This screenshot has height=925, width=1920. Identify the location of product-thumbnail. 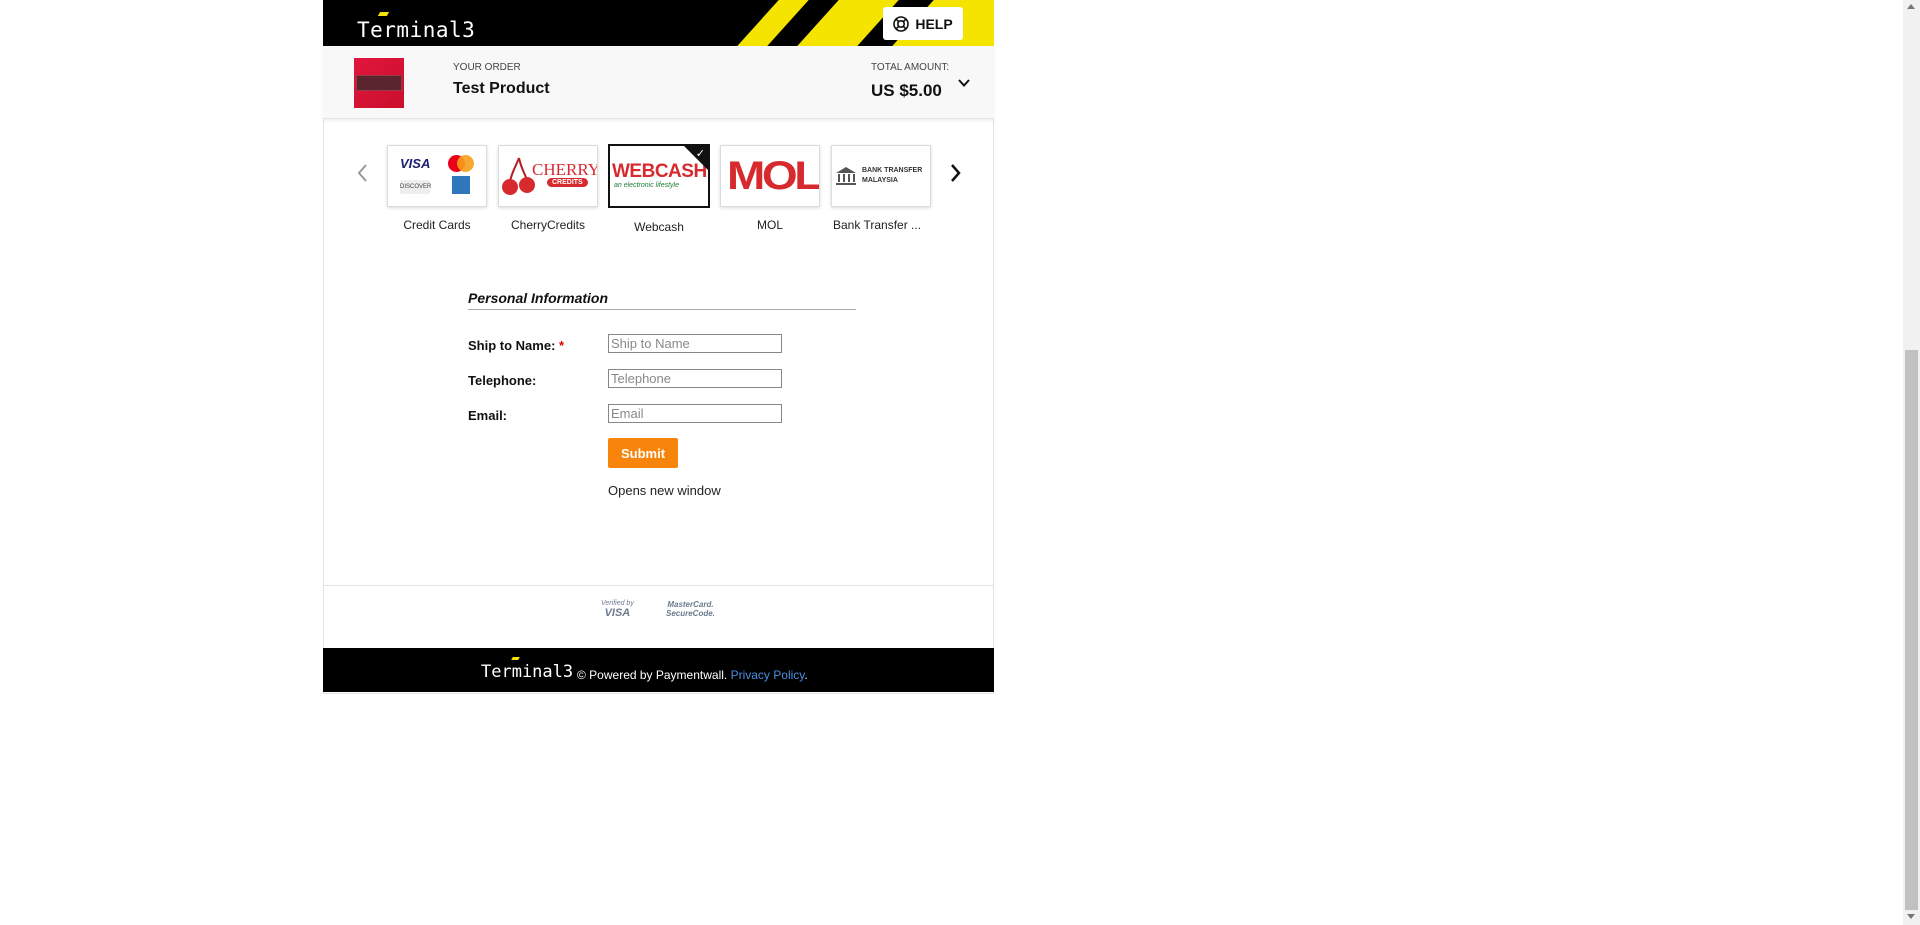
(379, 83).